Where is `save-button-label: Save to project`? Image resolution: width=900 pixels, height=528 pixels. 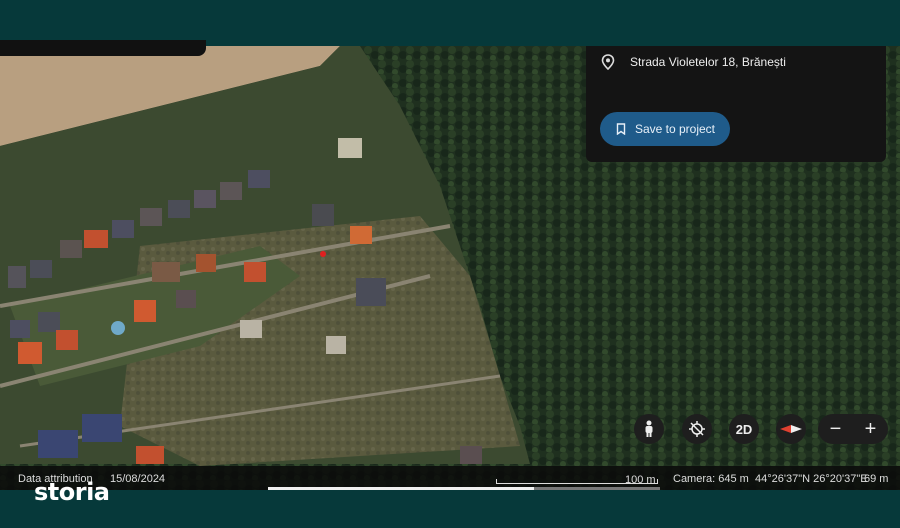
save-button-label: Save to project is located at coordinates (675, 129).